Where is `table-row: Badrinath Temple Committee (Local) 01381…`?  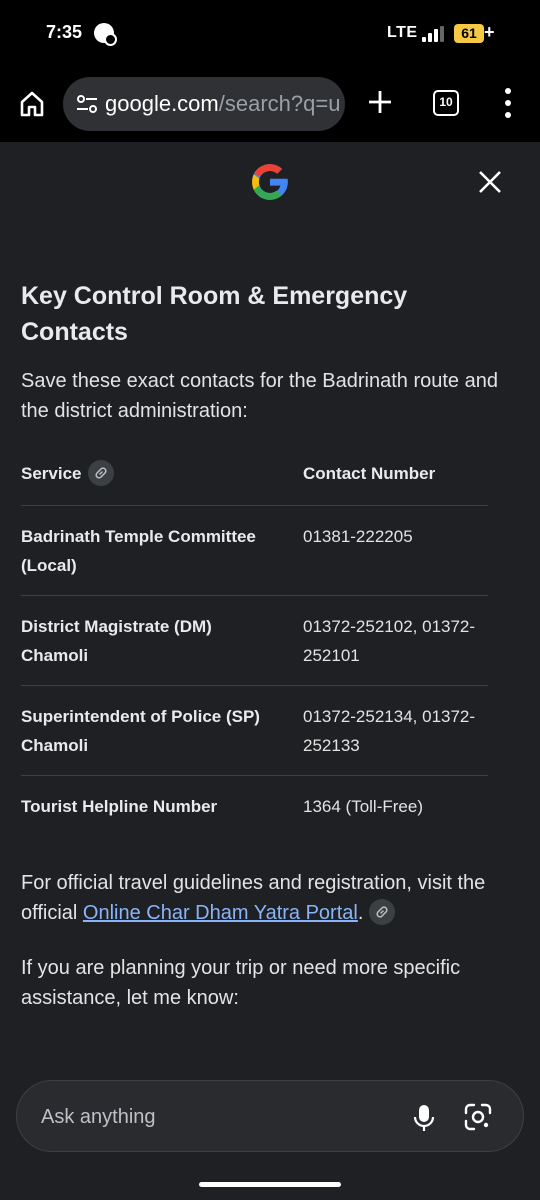
table-row: Badrinath Temple Committee (Local) 01381… is located at coordinates (254, 551).